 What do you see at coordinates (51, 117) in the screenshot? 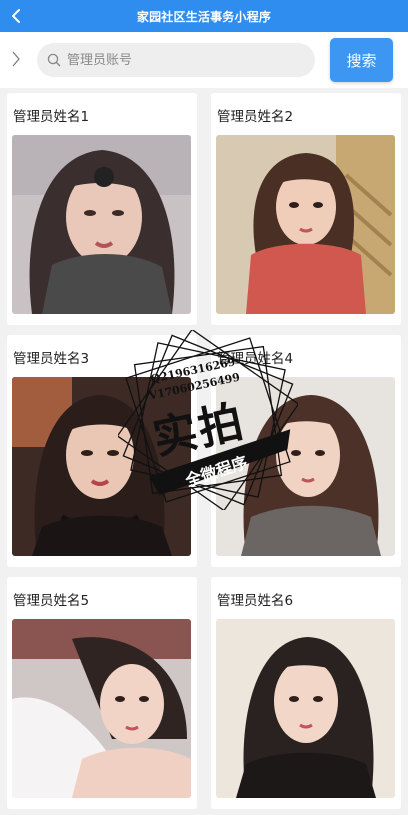
I see `admin-name: 管理员姓名1` at bounding box center [51, 117].